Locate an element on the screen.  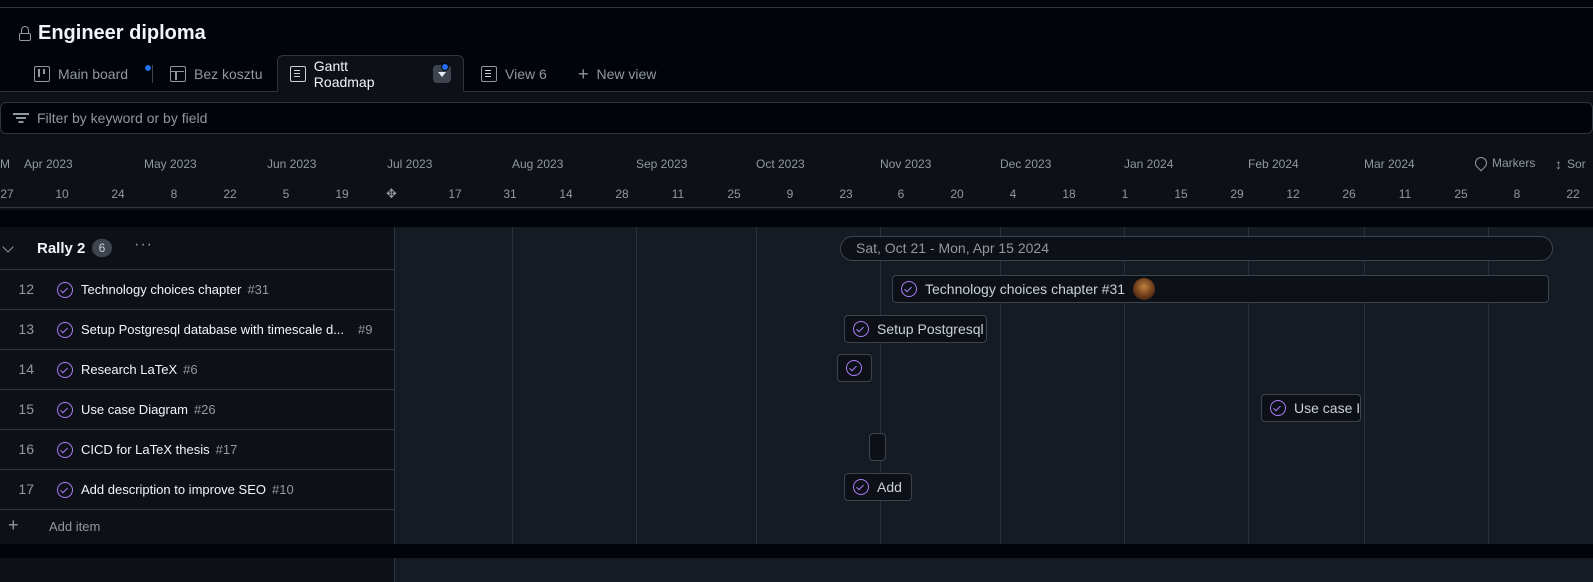
unsaved-dot is located at coordinates (445, 67).